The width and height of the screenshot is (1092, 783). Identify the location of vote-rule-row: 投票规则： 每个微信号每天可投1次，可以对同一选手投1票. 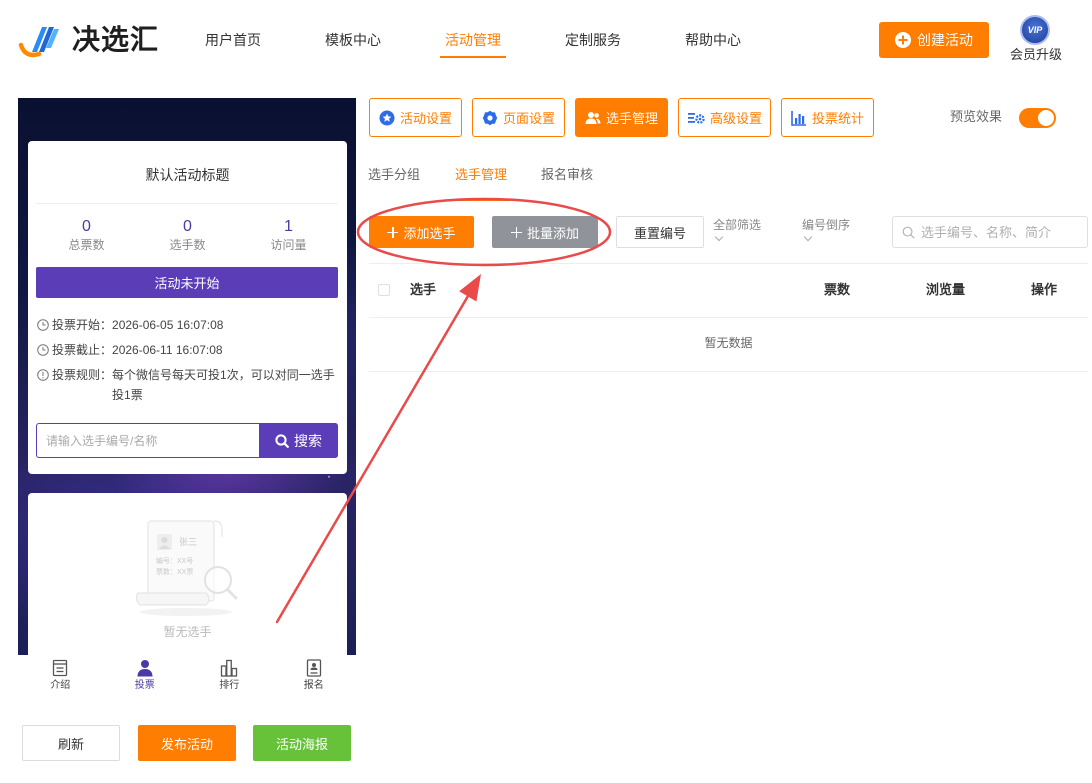
(189, 385).